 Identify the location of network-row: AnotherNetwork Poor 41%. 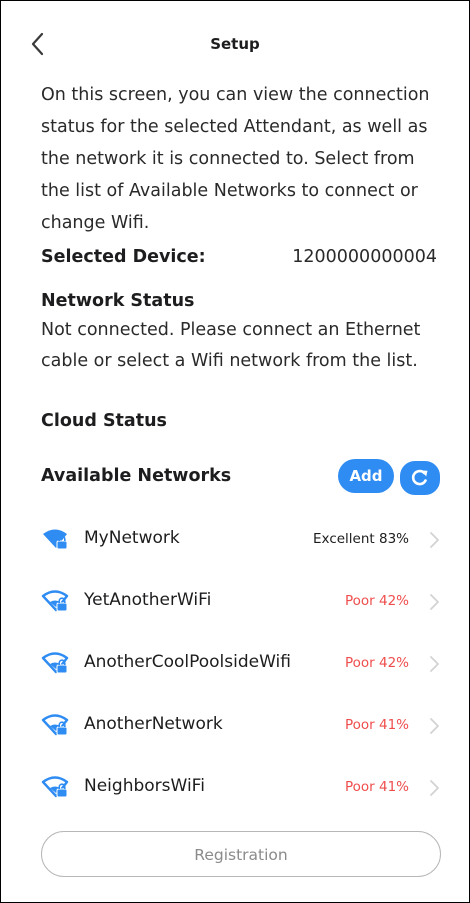
(235, 727).